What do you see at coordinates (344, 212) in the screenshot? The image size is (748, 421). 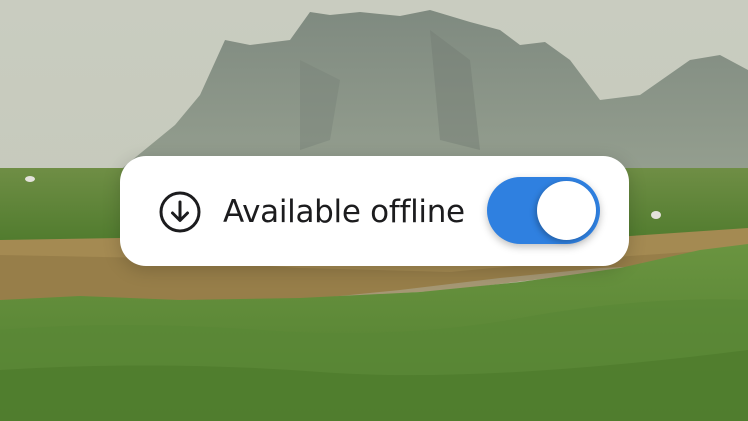 I see `available-offline-label: Available offline` at bounding box center [344, 212].